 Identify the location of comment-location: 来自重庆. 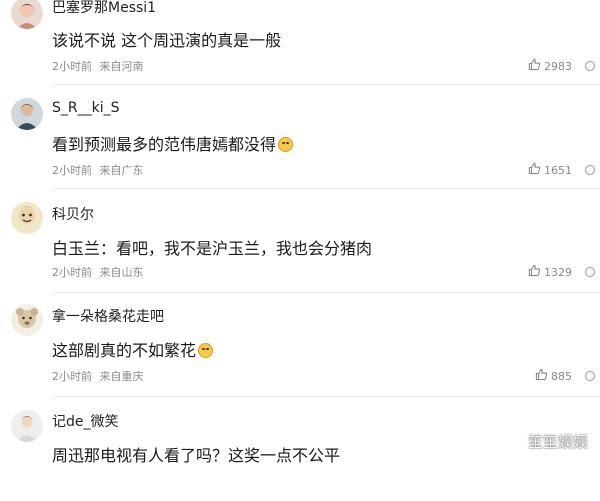
(121, 376).